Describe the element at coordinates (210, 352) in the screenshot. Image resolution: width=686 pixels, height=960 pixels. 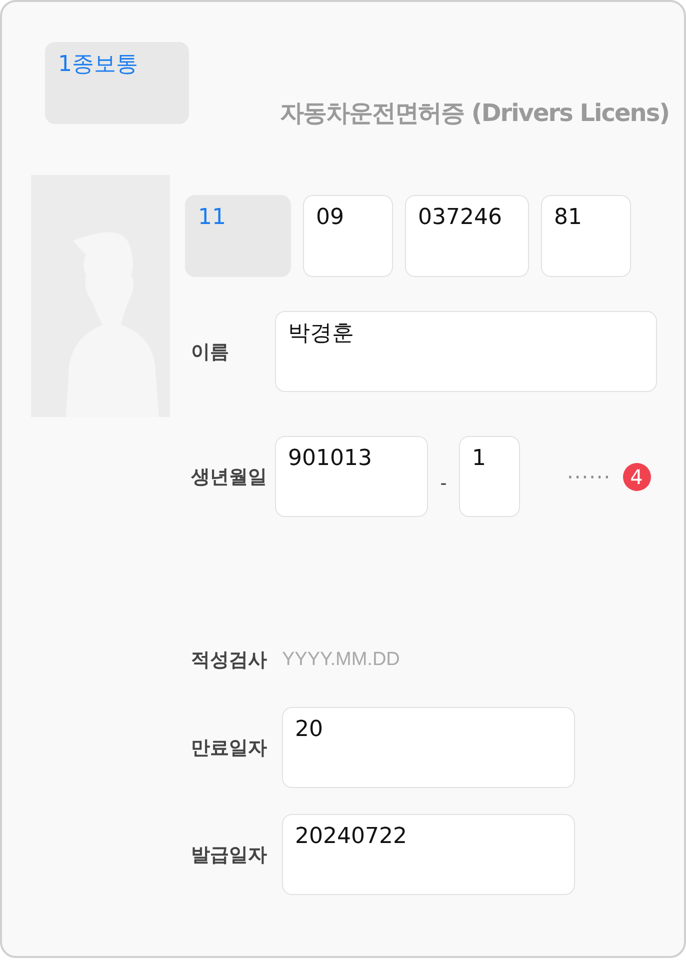
I see `field-label: 이름` at that location.